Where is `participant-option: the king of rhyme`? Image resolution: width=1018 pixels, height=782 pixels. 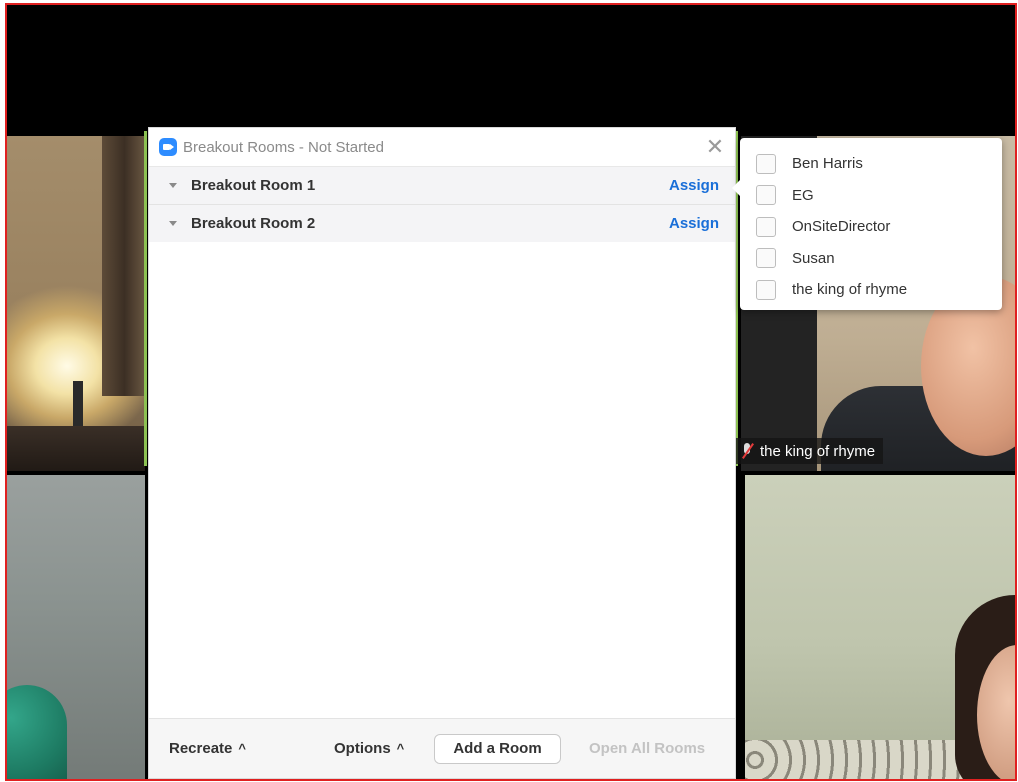 participant-option: the king of rhyme is located at coordinates (879, 290).